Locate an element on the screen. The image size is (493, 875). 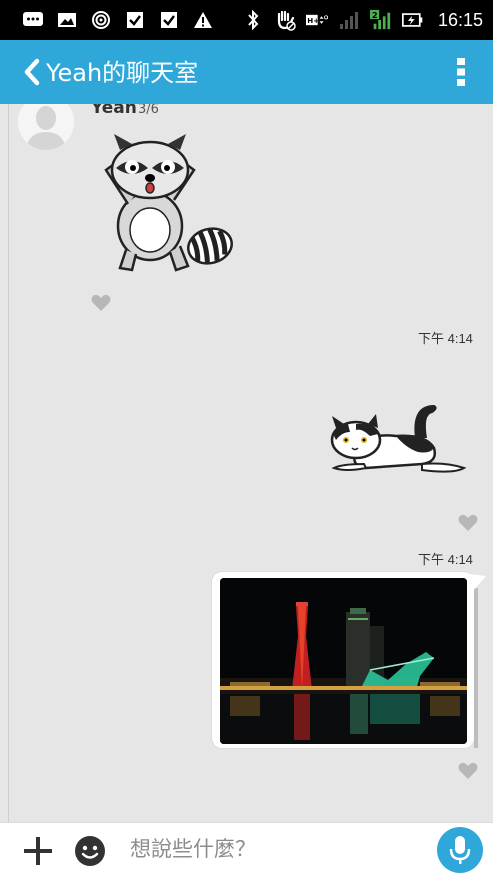
message-input is located at coordinates (275, 849).